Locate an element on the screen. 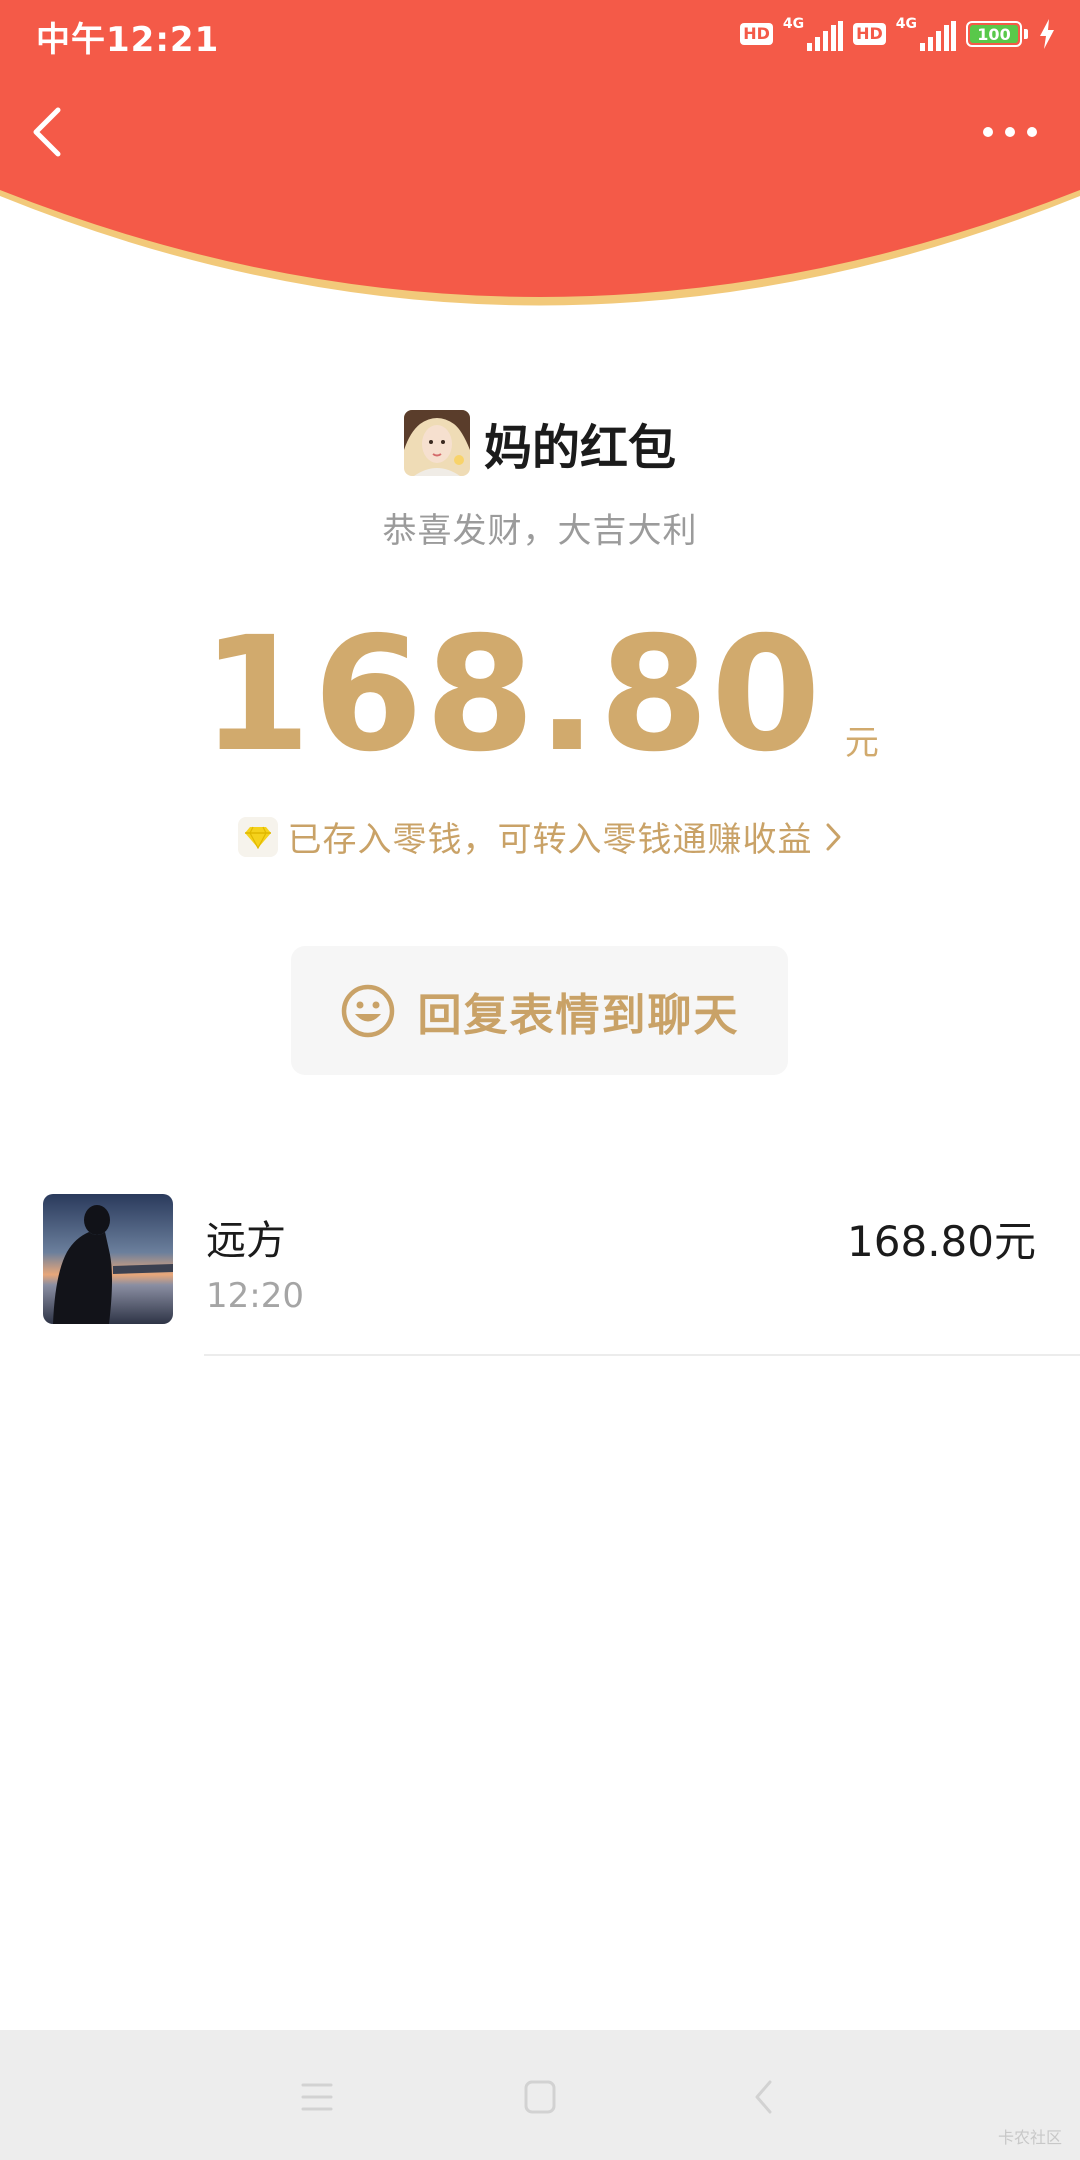 Image resolution: width=1080 pixels, height=2160 pixels. battery-level: 100 is located at coordinates (994, 34).